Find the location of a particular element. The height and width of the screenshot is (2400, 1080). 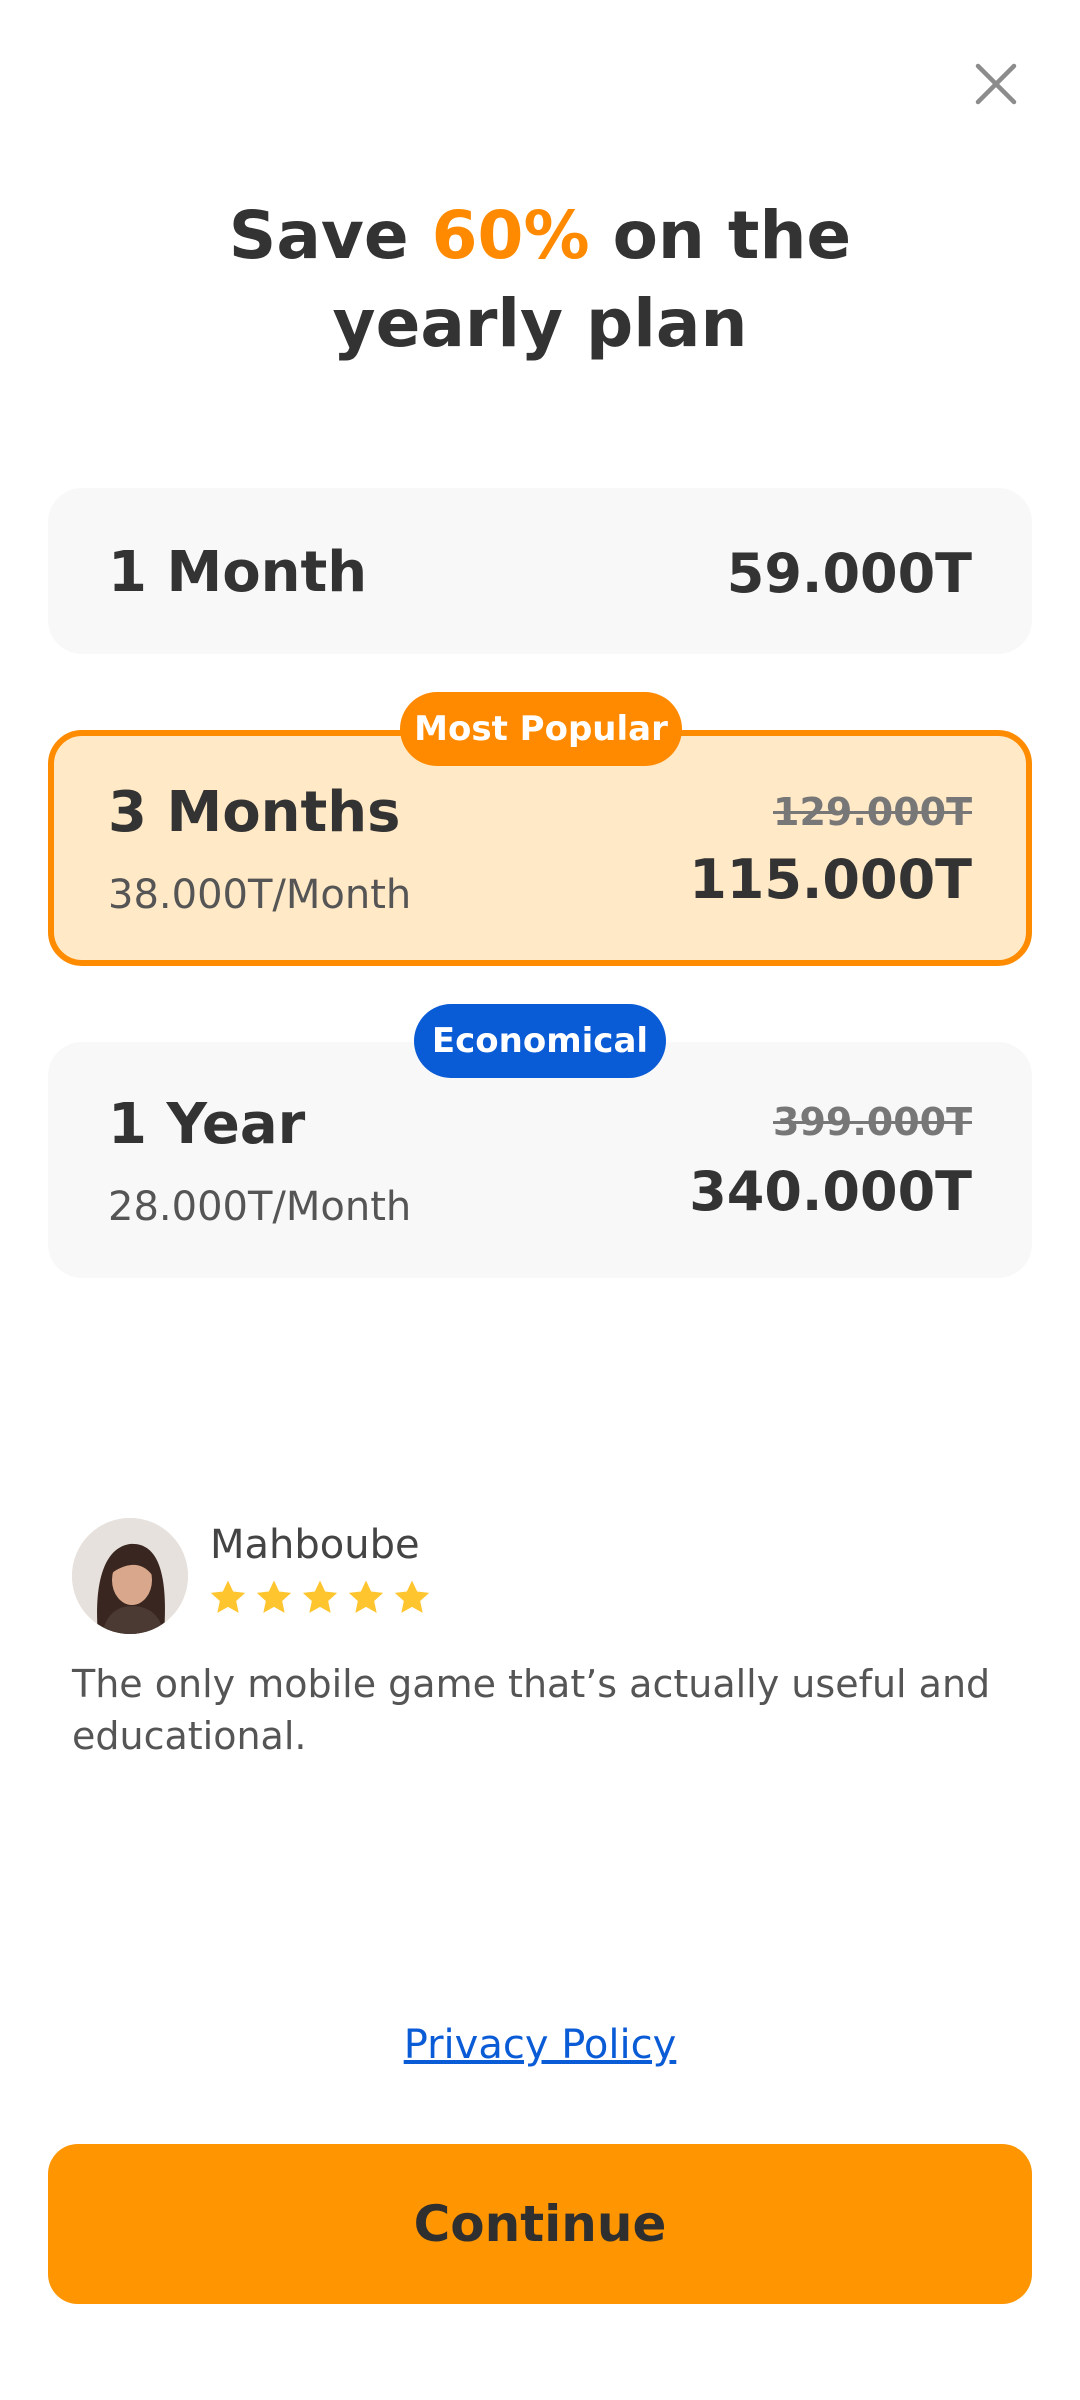

plan-option-1-month: 1 Month 59.000T is located at coordinates (540, 571).